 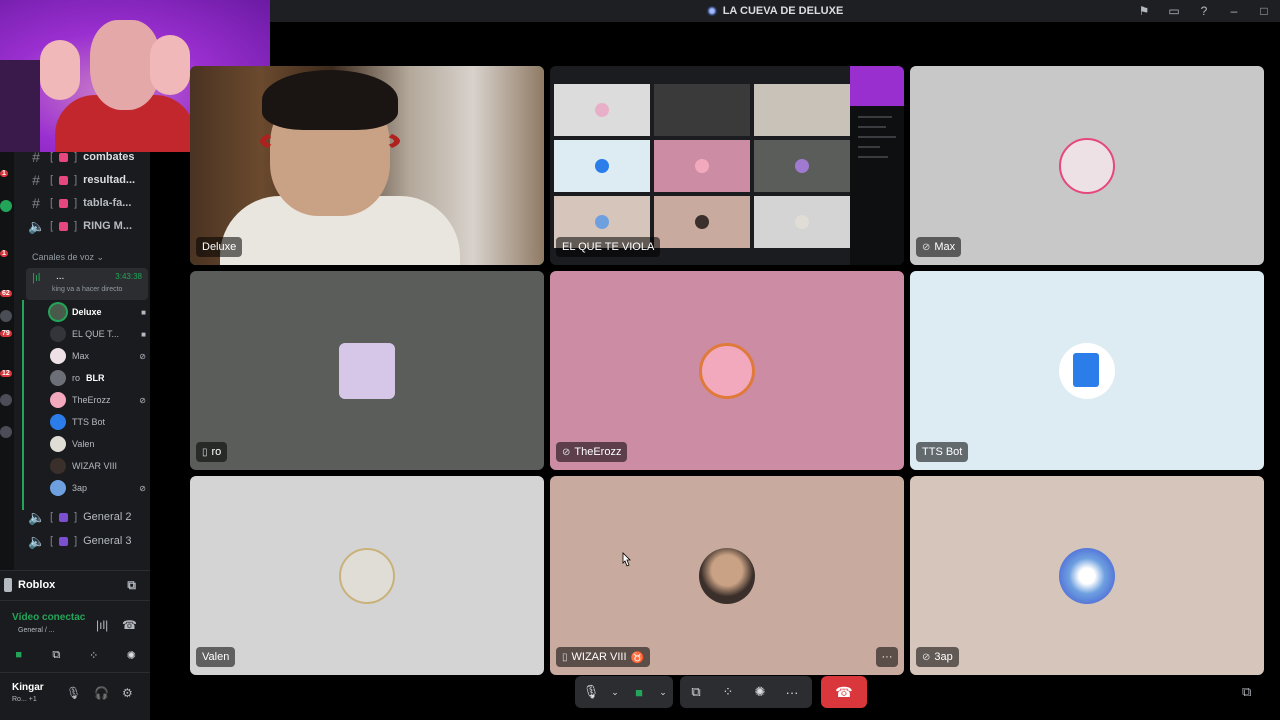 What do you see at coordinates (727, 575) in the screenshot?
I see `video-tile-wizar: ▯ WIZAR VIII ♉ ···` at bounding box center [727, 575].